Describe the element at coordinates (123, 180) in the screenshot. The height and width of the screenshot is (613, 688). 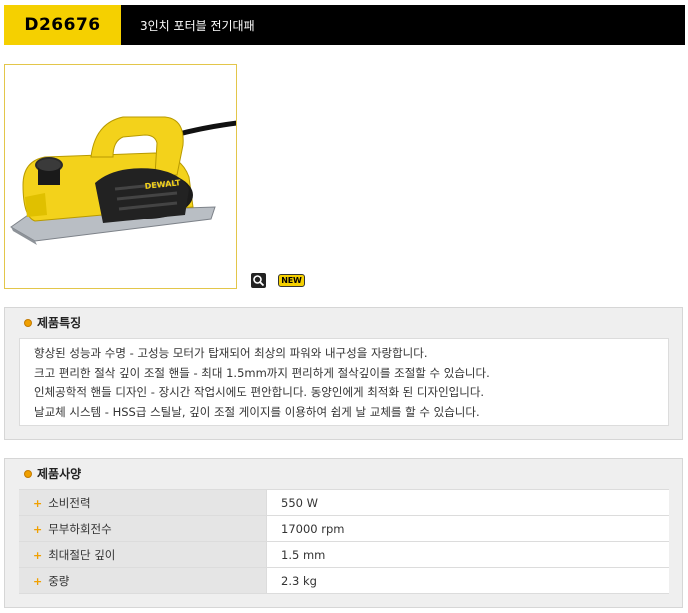
I see `planer-illustration: DEWALT` at that location.